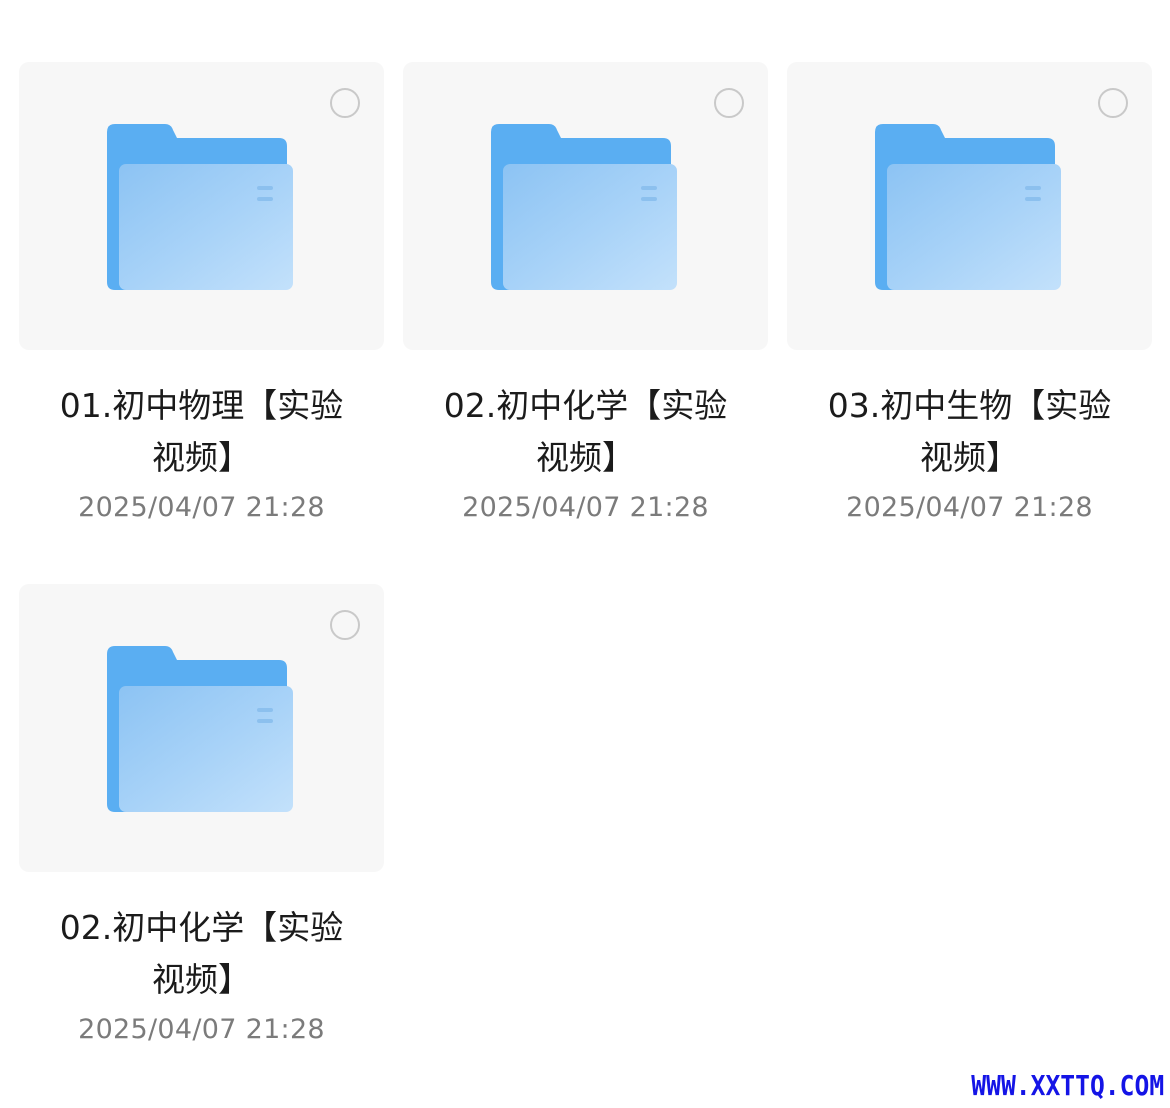 The height and width of the screenshot is (1108, 1170). I want to click on folder-name: 01.初中物理【实验 视频】, so click(201, 432).